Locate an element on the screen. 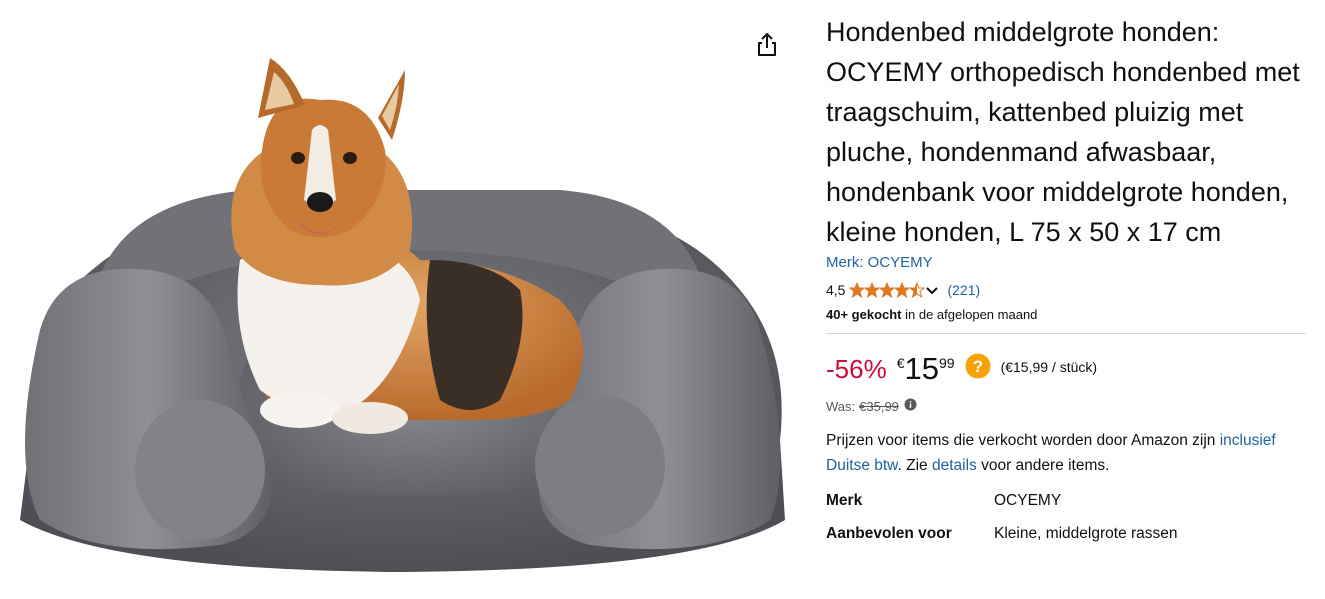 This screenshot has width=1325, height=599. was-info-button is located at coordinates (910, 406).